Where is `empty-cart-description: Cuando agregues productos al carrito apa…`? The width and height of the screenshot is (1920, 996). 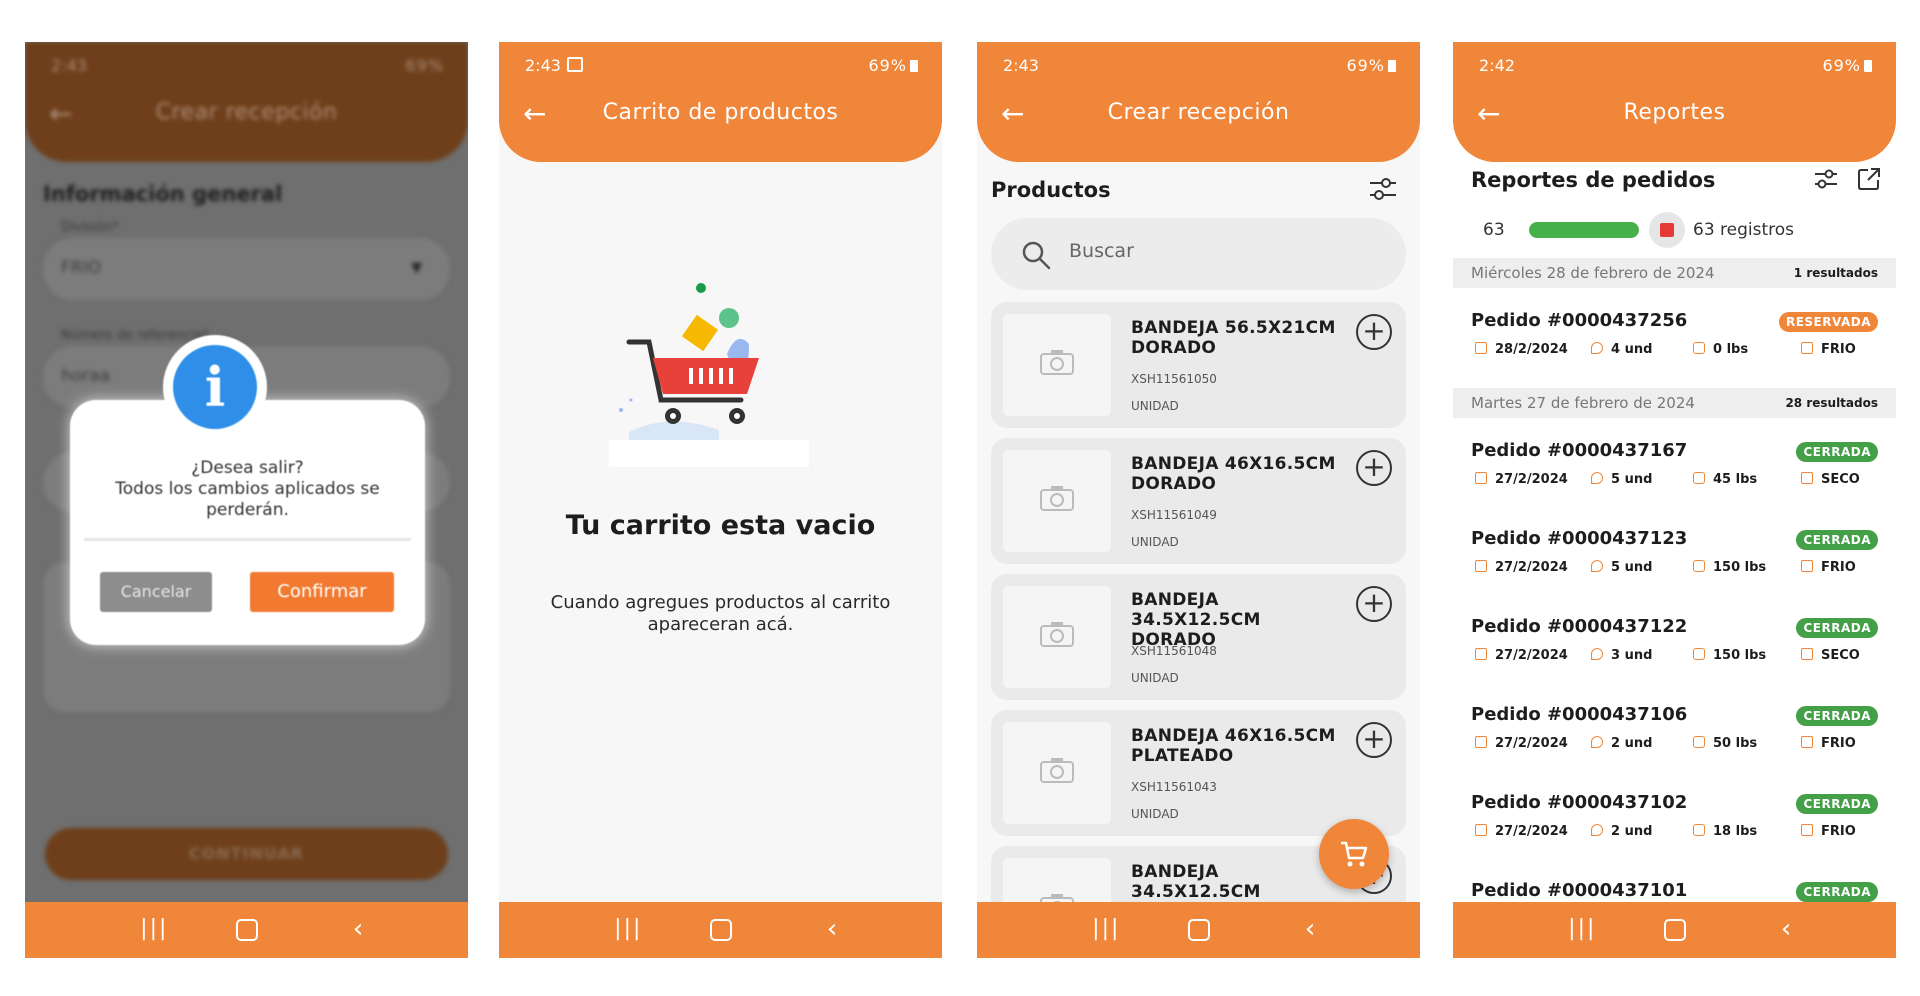 empty-cart-description: Cuando agregues productos al carrito apa… is located at coordinates (720, 613).